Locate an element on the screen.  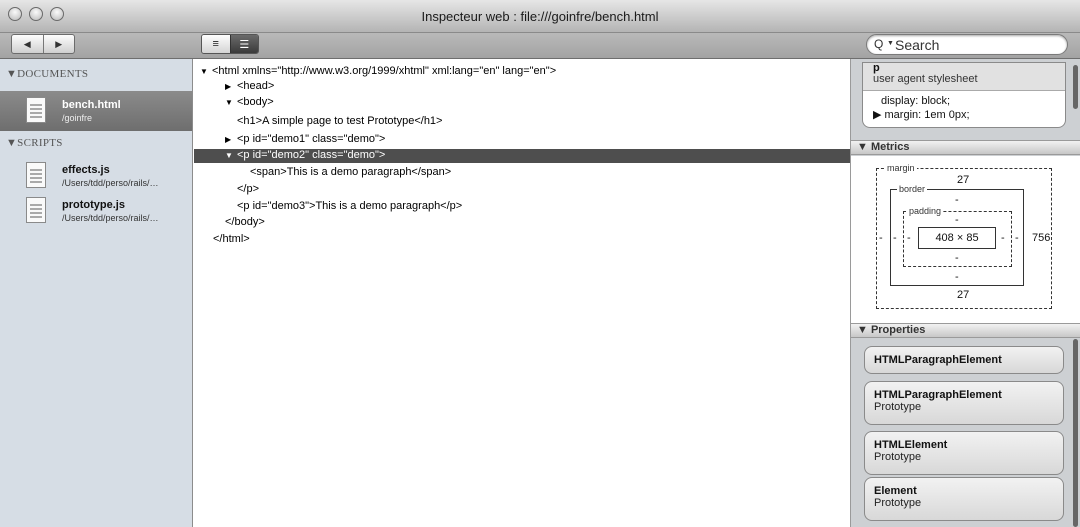
content-size: 408 × 85 is located at coordinates (957, 238).